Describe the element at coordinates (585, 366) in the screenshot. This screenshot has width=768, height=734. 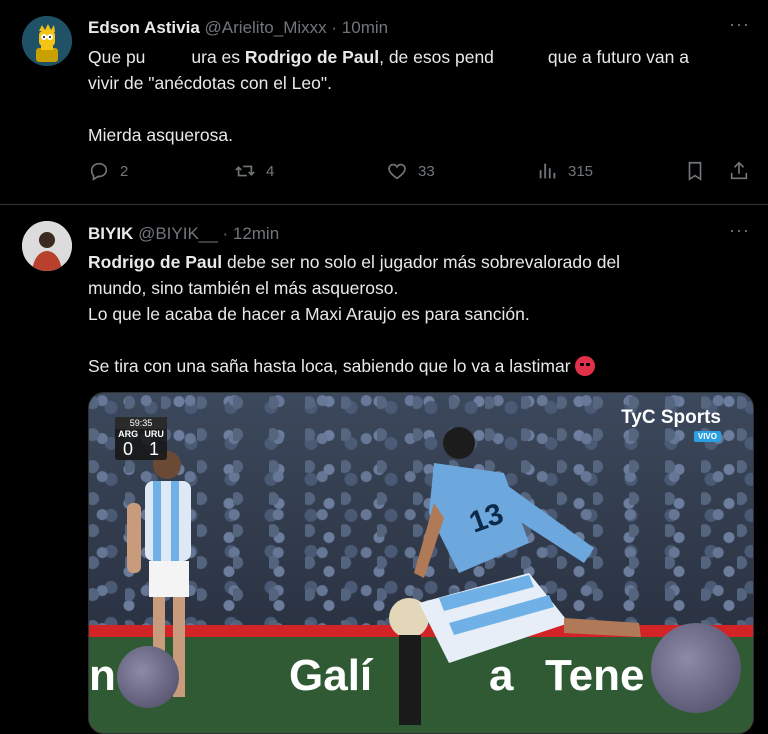
I see `angry-face-emoji` at that location.